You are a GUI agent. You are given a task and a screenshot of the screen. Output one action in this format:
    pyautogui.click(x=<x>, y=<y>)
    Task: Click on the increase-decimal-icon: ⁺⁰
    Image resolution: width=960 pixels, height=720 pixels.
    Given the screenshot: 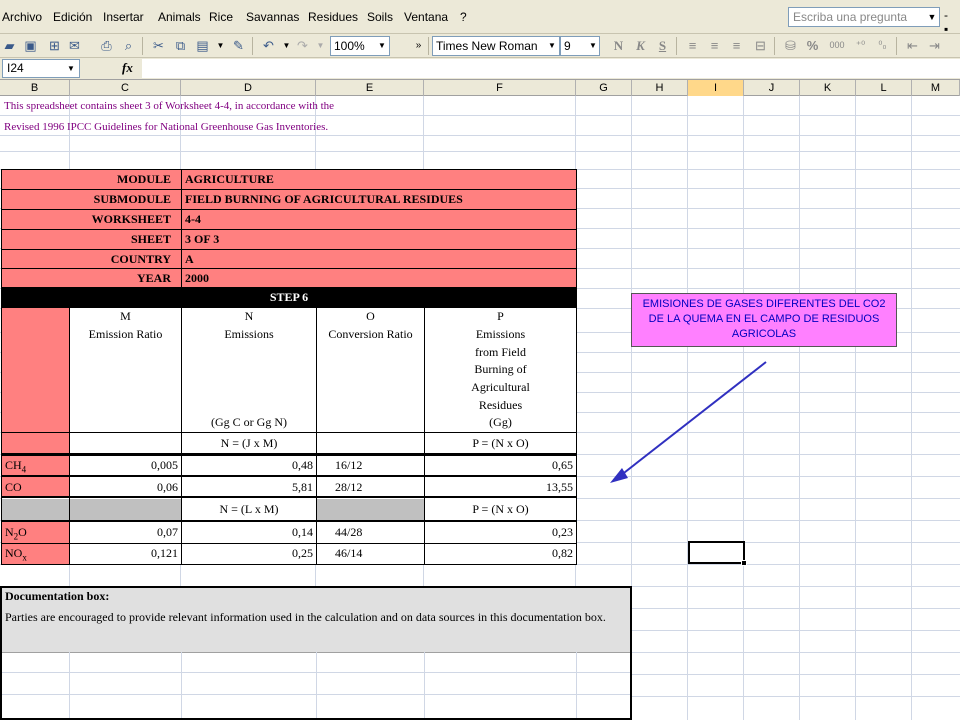 What is the action you would take?
    pyautogui.click(x=860, y=45)
    